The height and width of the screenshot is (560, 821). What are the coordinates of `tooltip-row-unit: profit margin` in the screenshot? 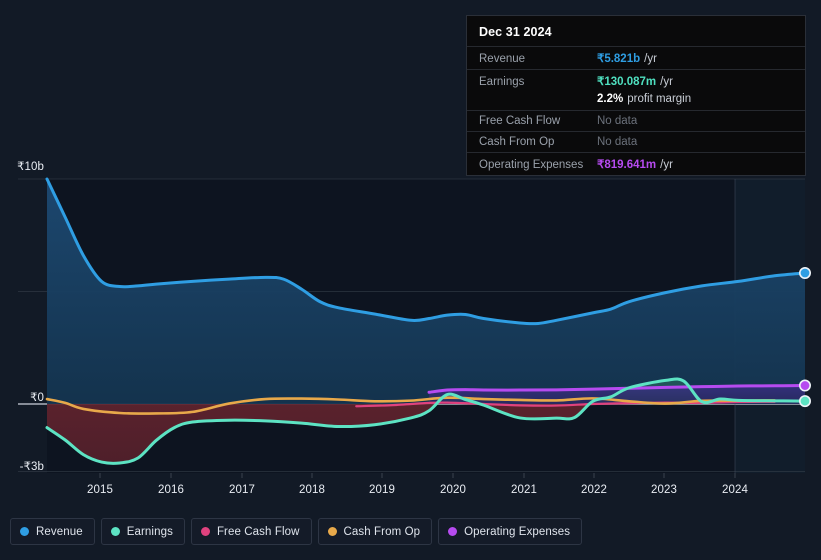 It's located at (659, 99).